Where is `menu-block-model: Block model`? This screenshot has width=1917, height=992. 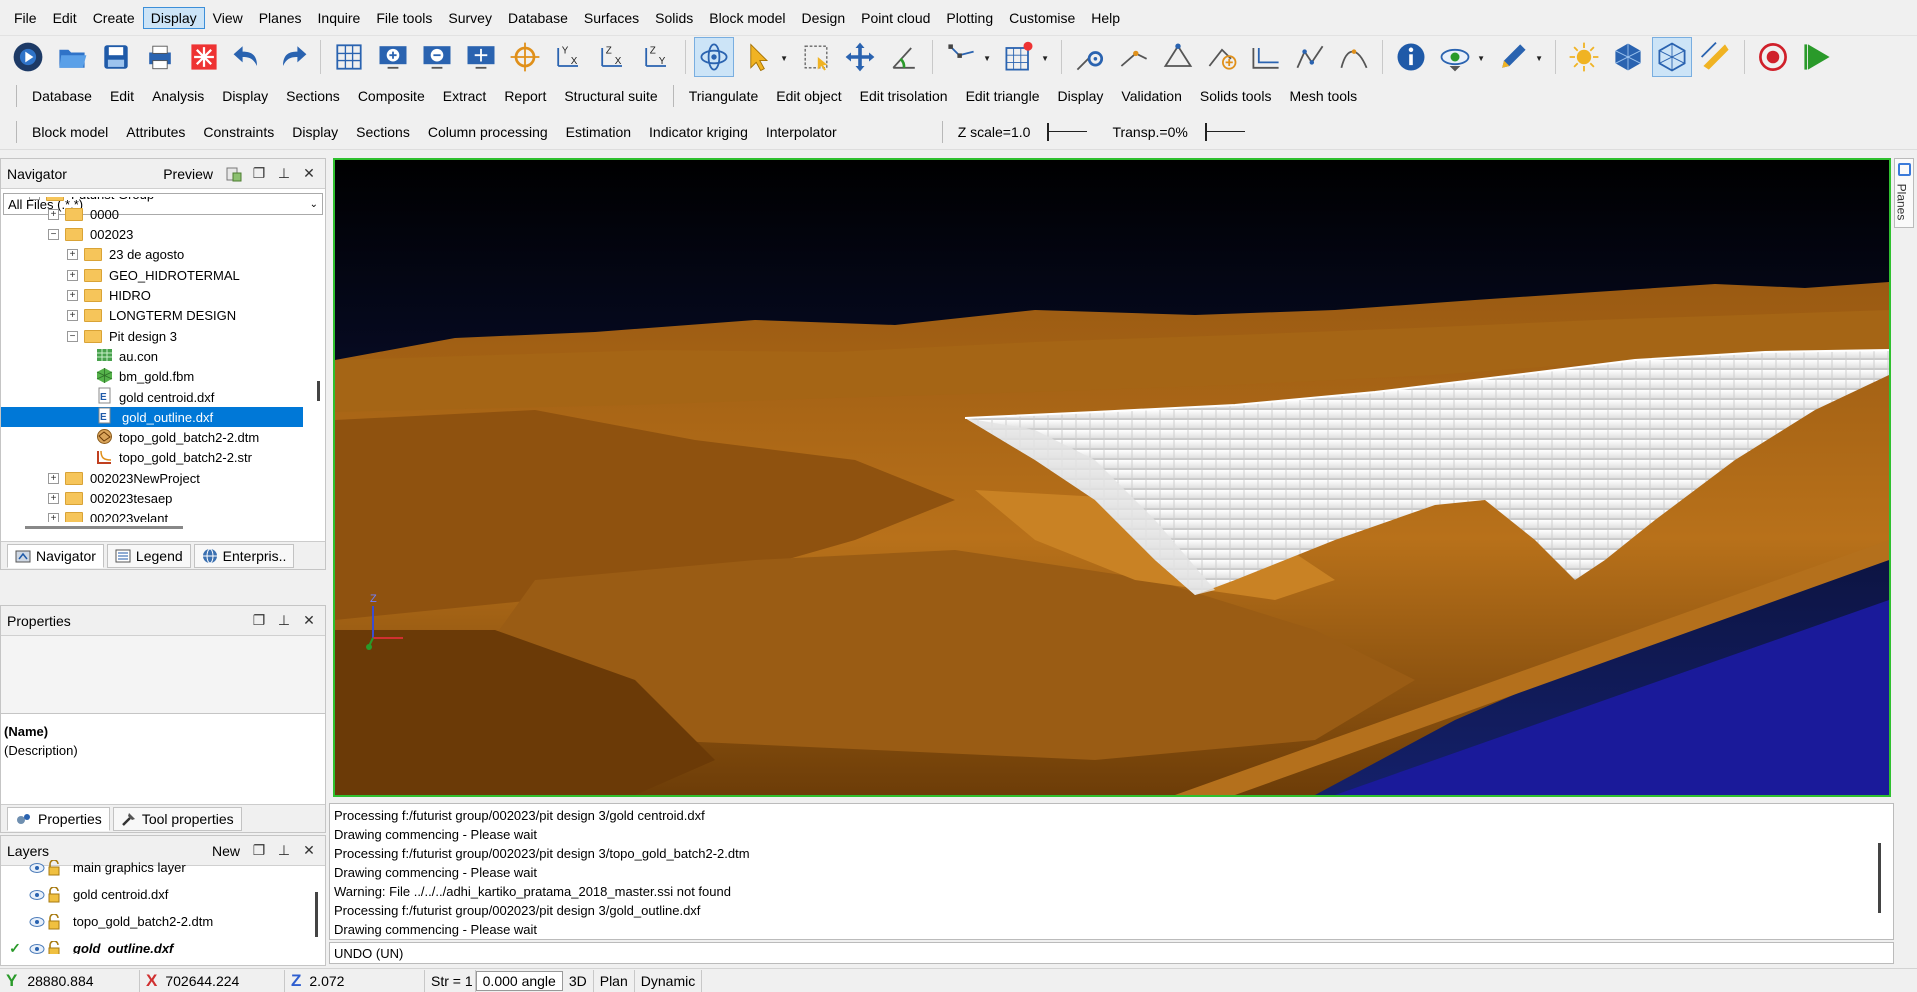 menu-block-model: Block model is located at coordinates (747, 18).